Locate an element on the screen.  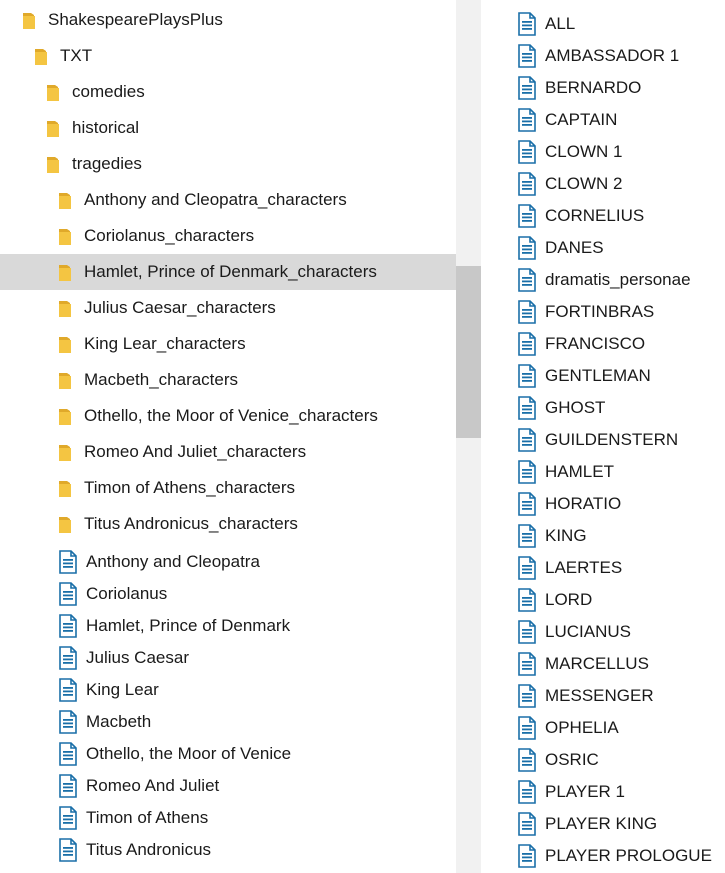
tree-item-label: Romeo And Juliet is located at coordinates (153, 785).